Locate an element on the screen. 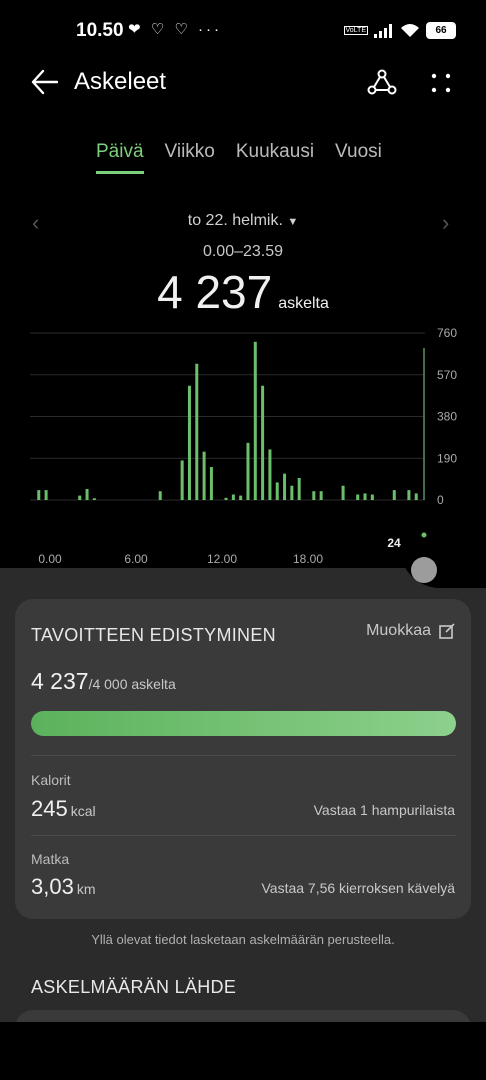 The image size is (486, 1080). goal-title: TAVOITTEEN EDISTYMINEN is located at coordinates (153, 635).